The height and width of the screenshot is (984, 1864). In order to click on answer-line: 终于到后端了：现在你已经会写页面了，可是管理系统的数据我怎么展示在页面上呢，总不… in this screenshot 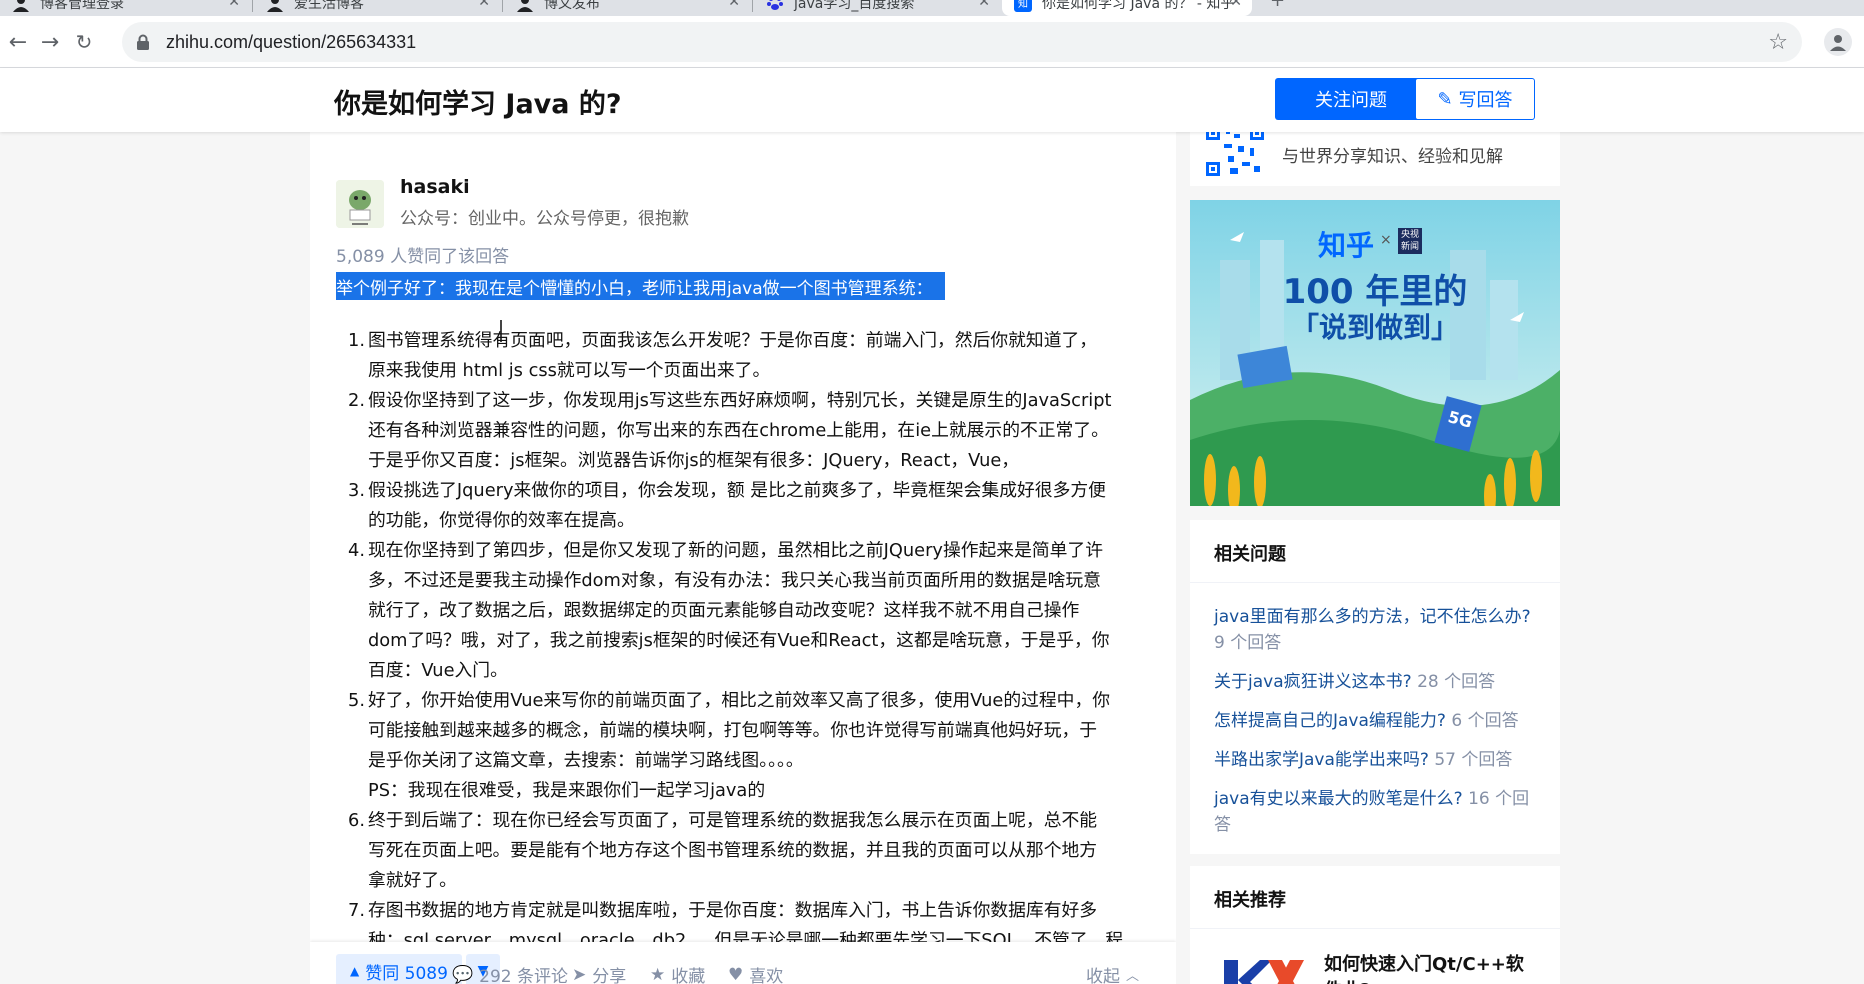, I will do `click(733, 820)`.